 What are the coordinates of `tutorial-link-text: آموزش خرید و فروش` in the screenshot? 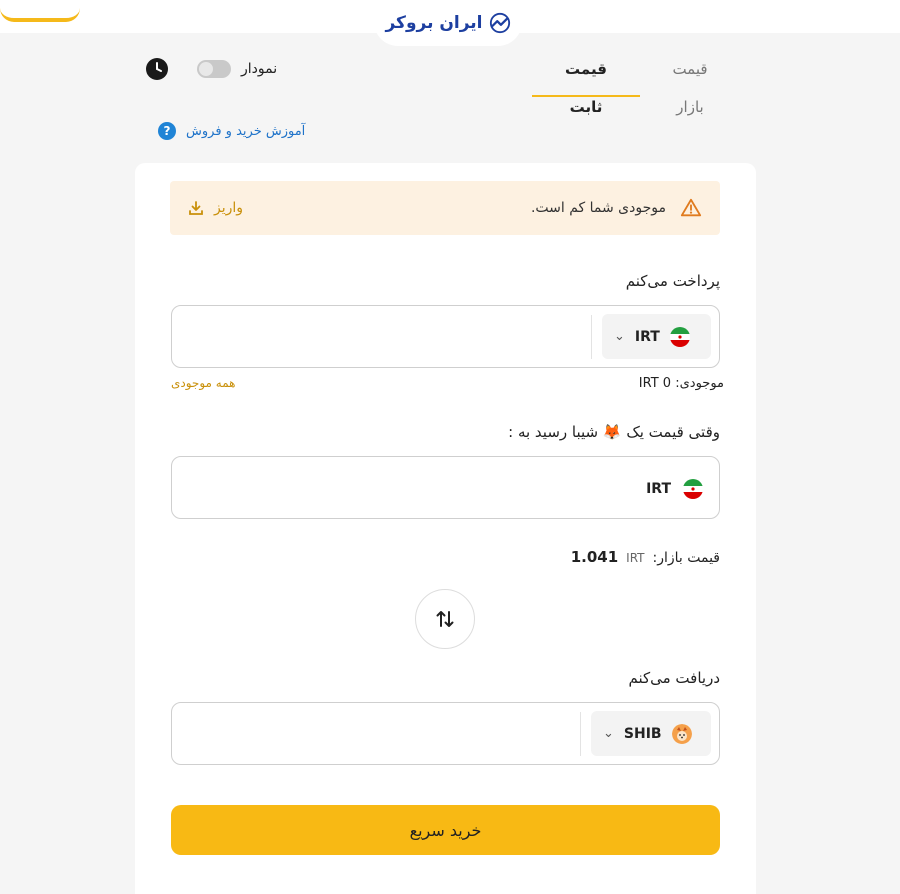 It's located at (246, 131).